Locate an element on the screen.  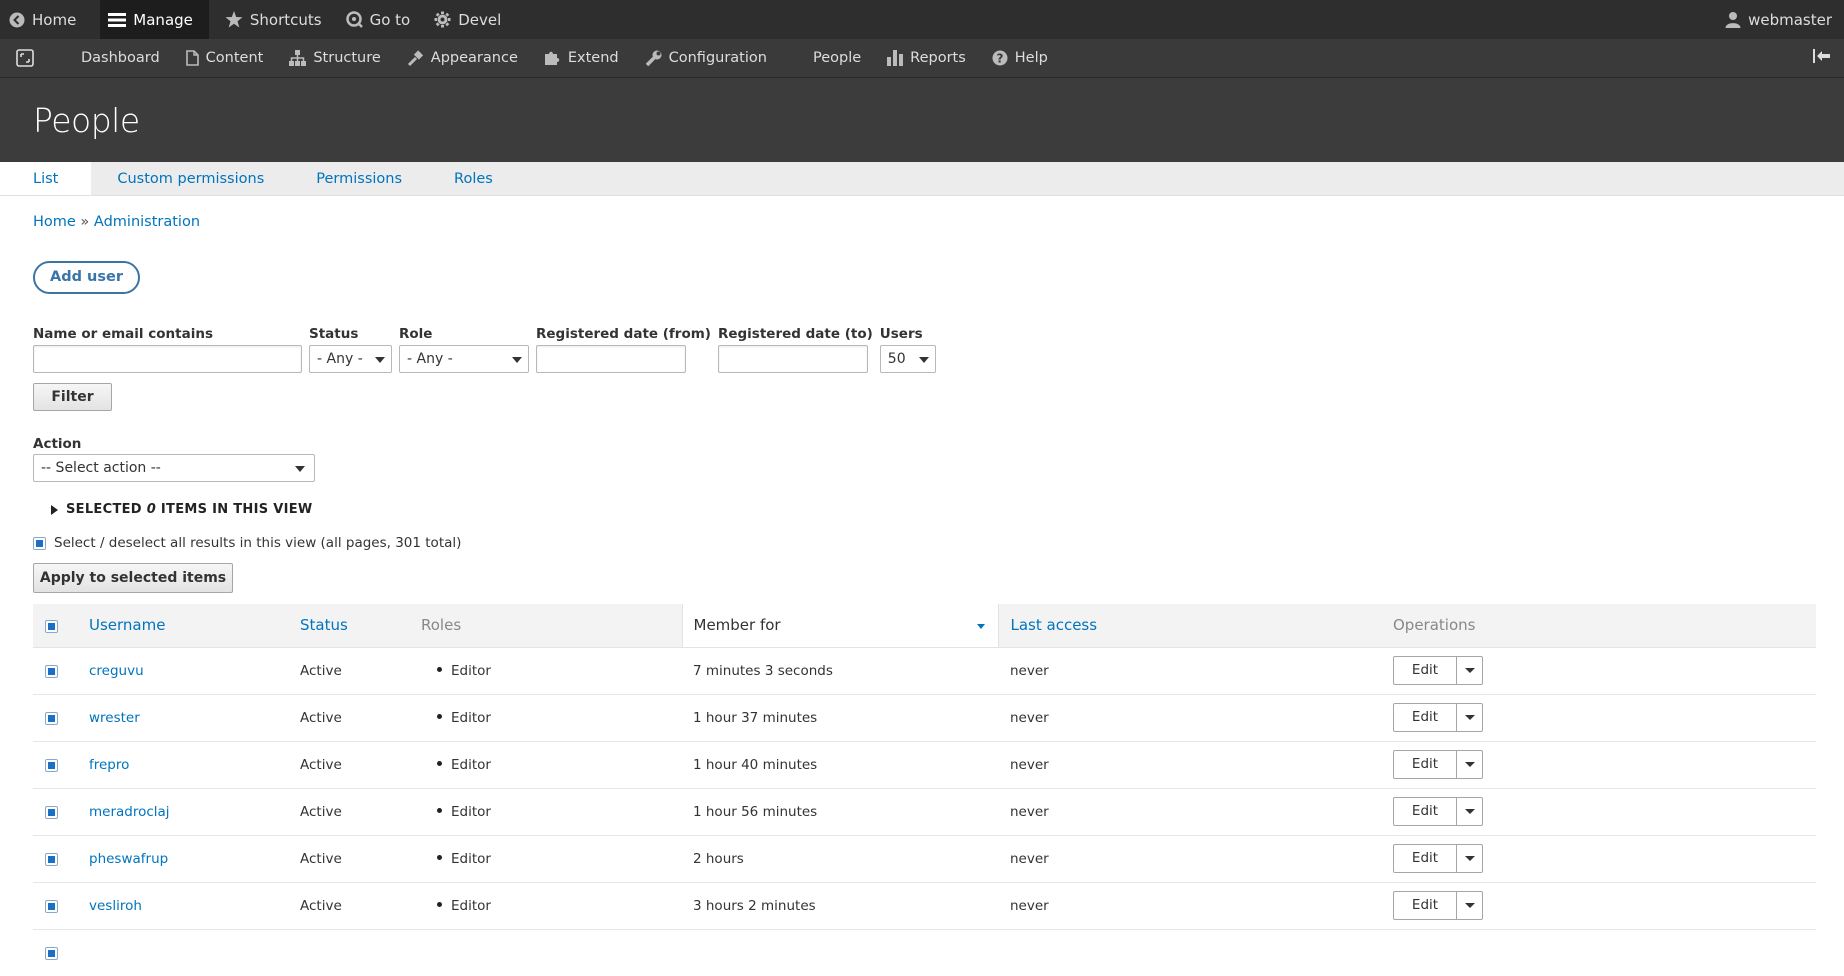
role-filter-select: - Any - is located at coordinates (464, 359).